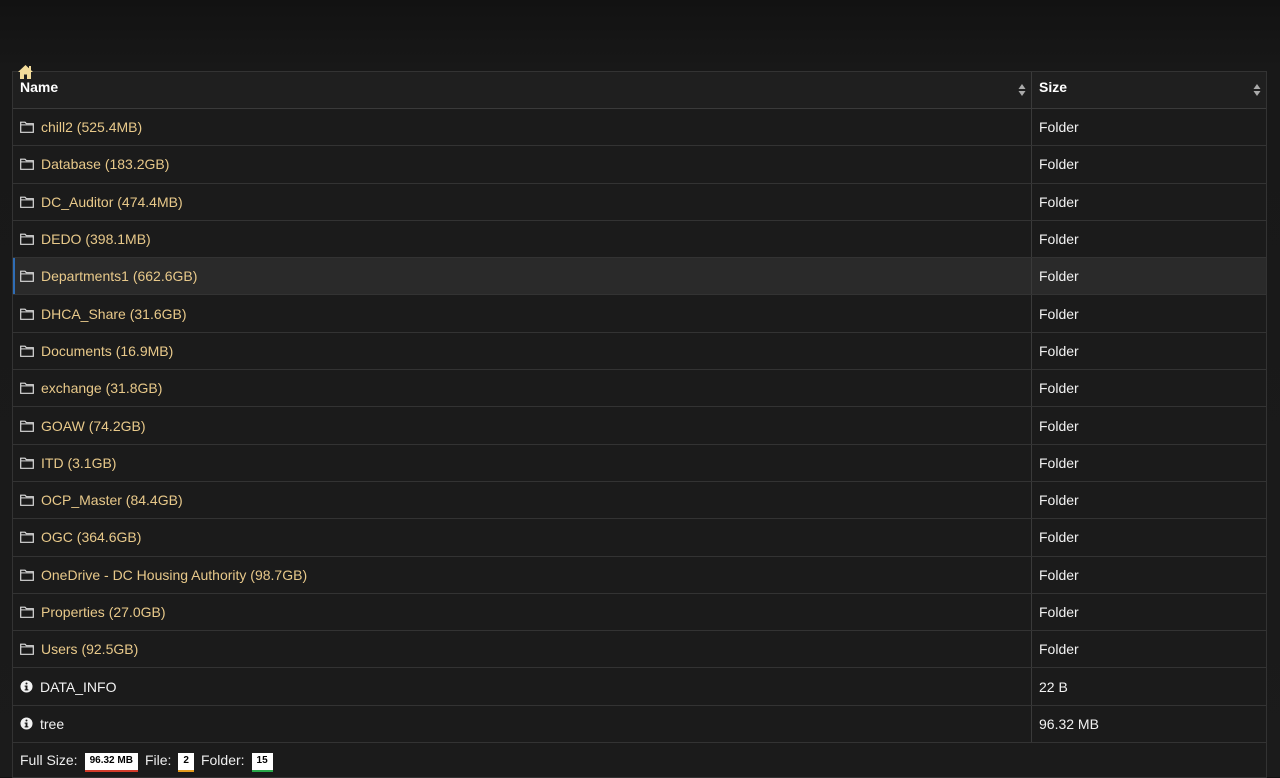  I want to click on folder-row: OGC (364.6GB) Folder, so click(639, 538).